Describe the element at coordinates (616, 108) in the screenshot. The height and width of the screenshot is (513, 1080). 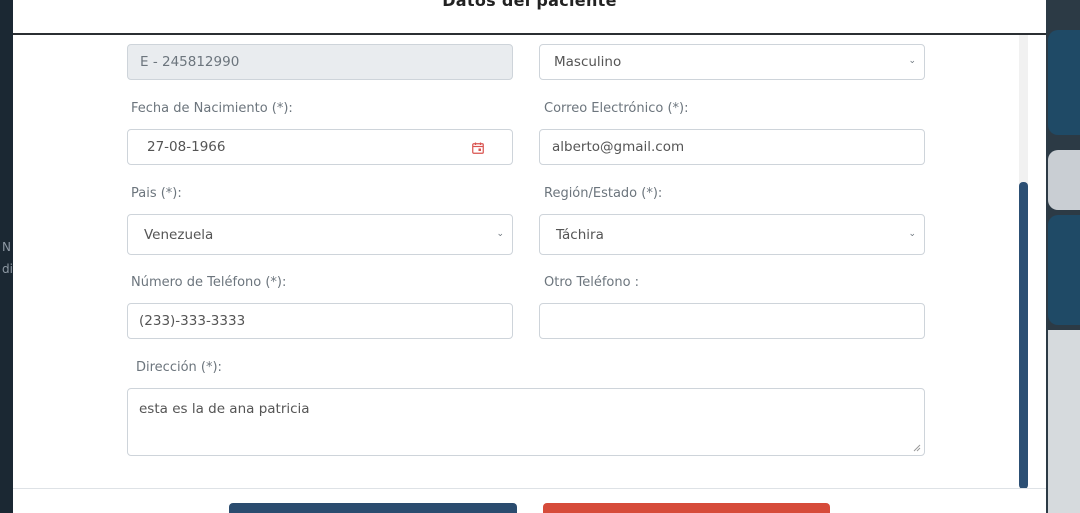
I see `correo-label: Correo Electrónico (*):` at that location.